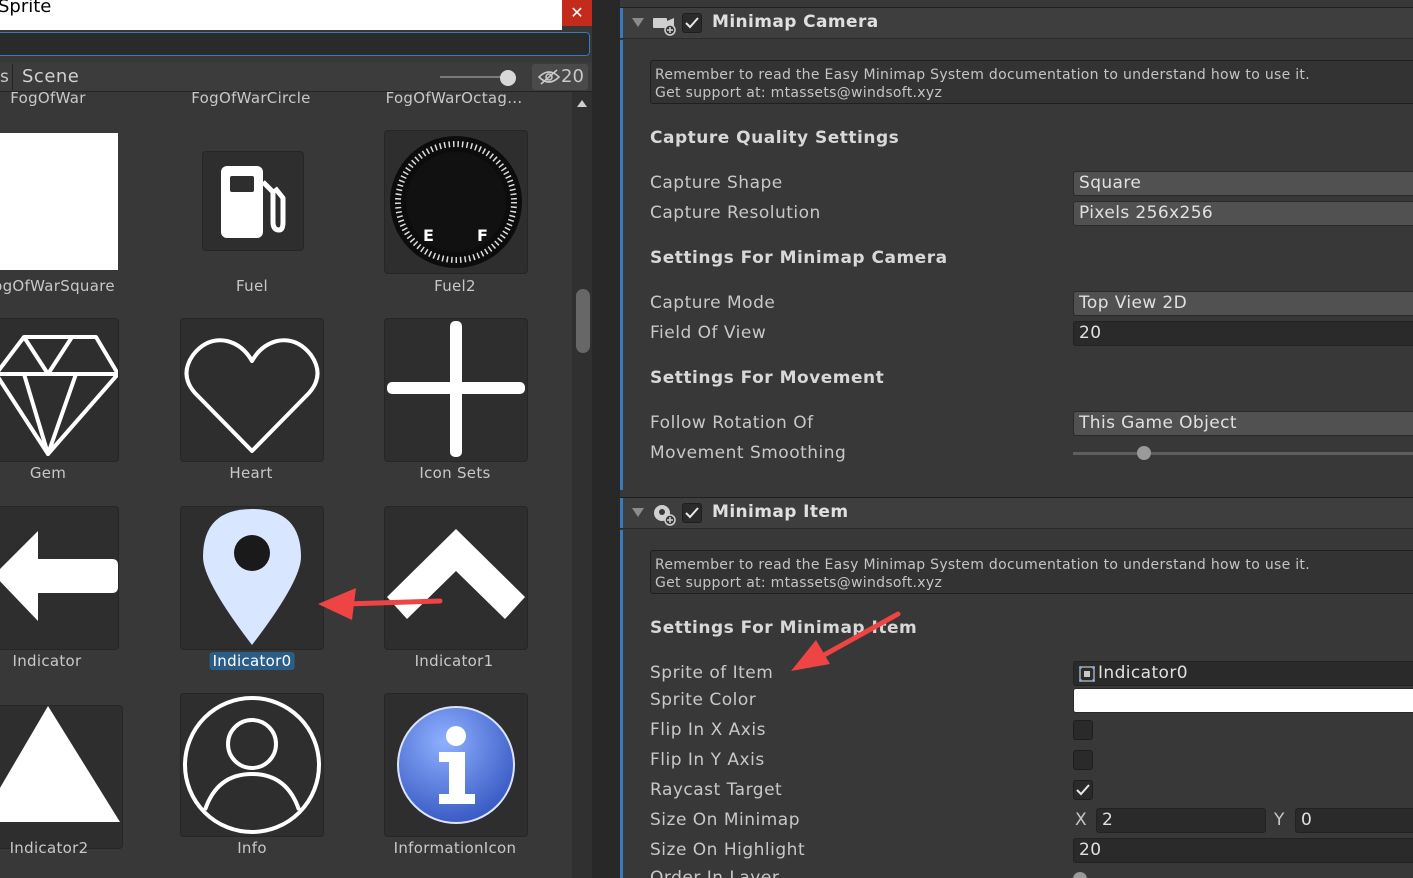 The width and height of the screenshot is (1413, 878). I want to click on fuel-pump-icon, so click(253, 202).